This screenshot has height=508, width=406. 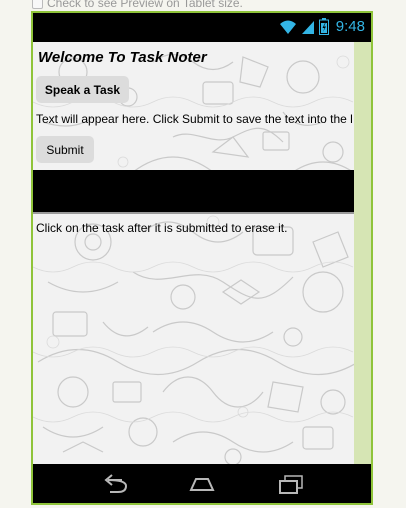 What do you see at coordinates (145, 5) in the screenshot?
I see `tablet-preview-label: Check to see Preview on Tablet size.` at bounding box center [145, 5].